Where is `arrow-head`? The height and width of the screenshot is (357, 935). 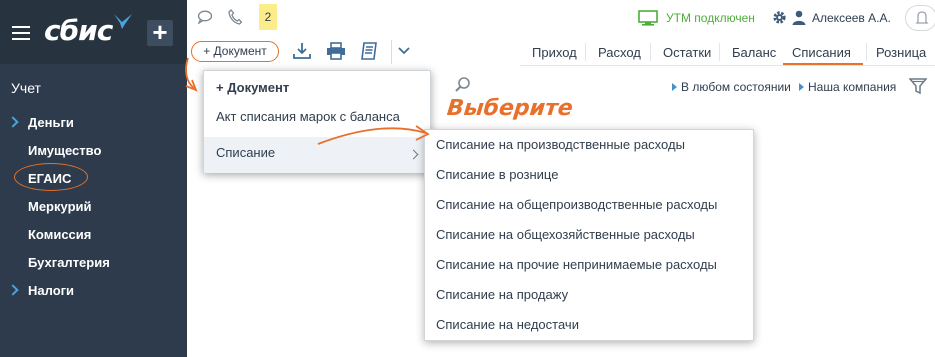
arrow-head is located at coordinates (422, 133).